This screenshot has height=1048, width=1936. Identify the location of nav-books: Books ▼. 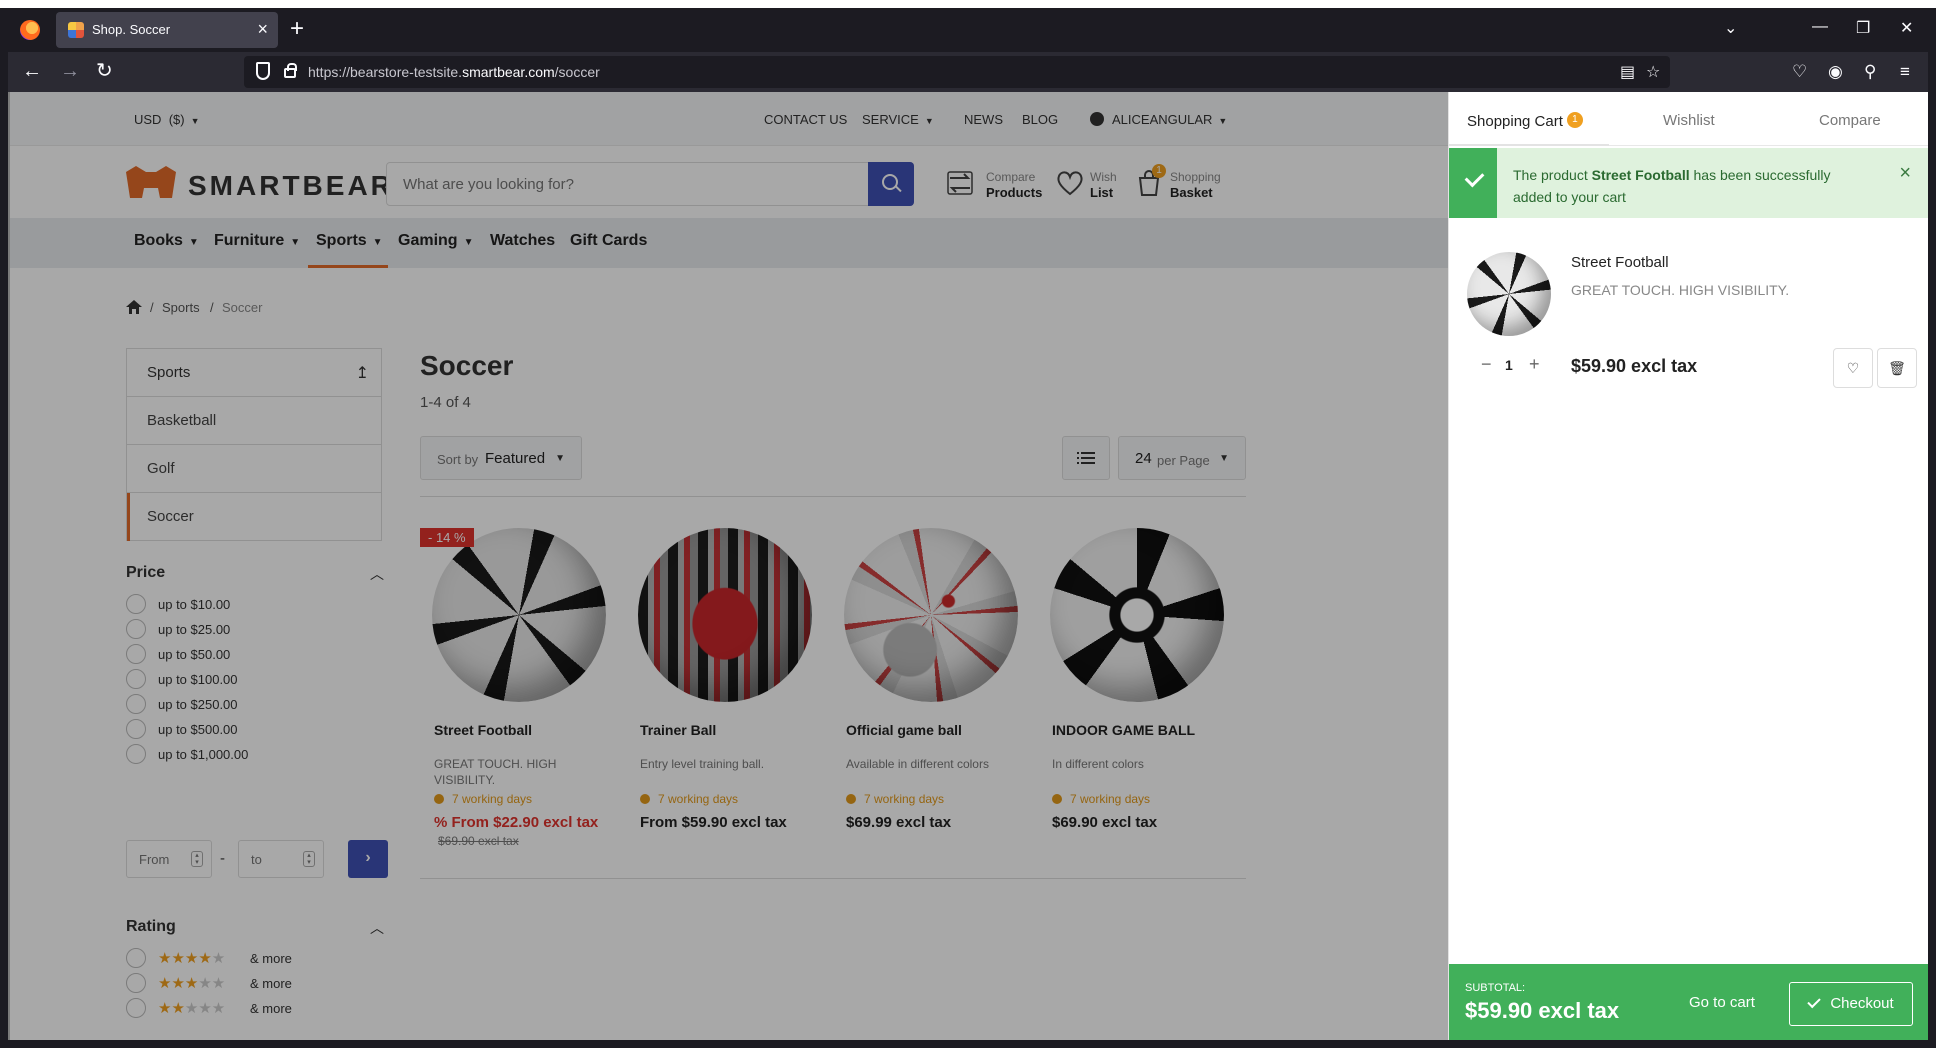
(166, 241).